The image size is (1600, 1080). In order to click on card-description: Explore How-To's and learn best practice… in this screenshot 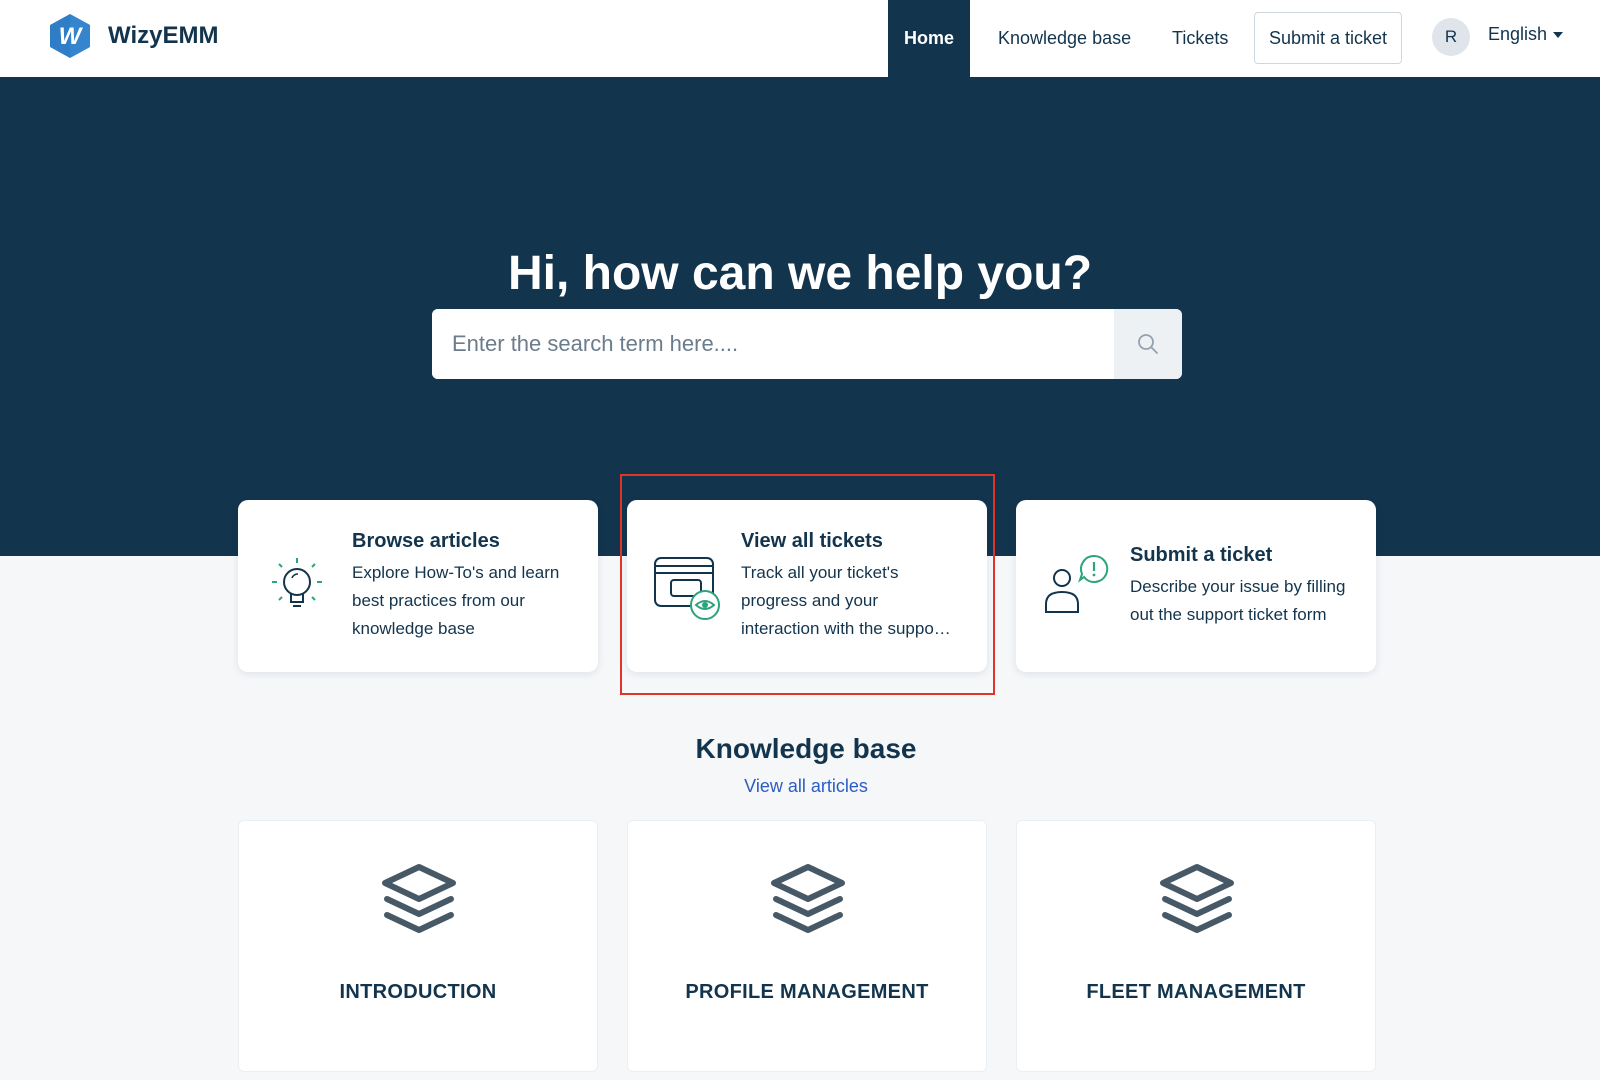, I will do `click(456, 600)`.